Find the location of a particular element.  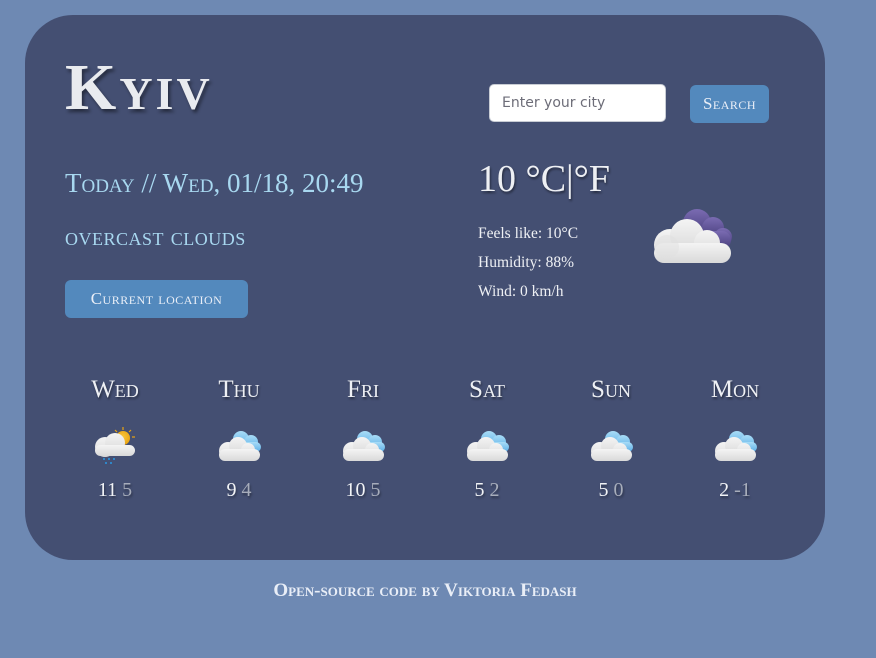

overcast-clouds-icon is located at coordinates (693, 236).